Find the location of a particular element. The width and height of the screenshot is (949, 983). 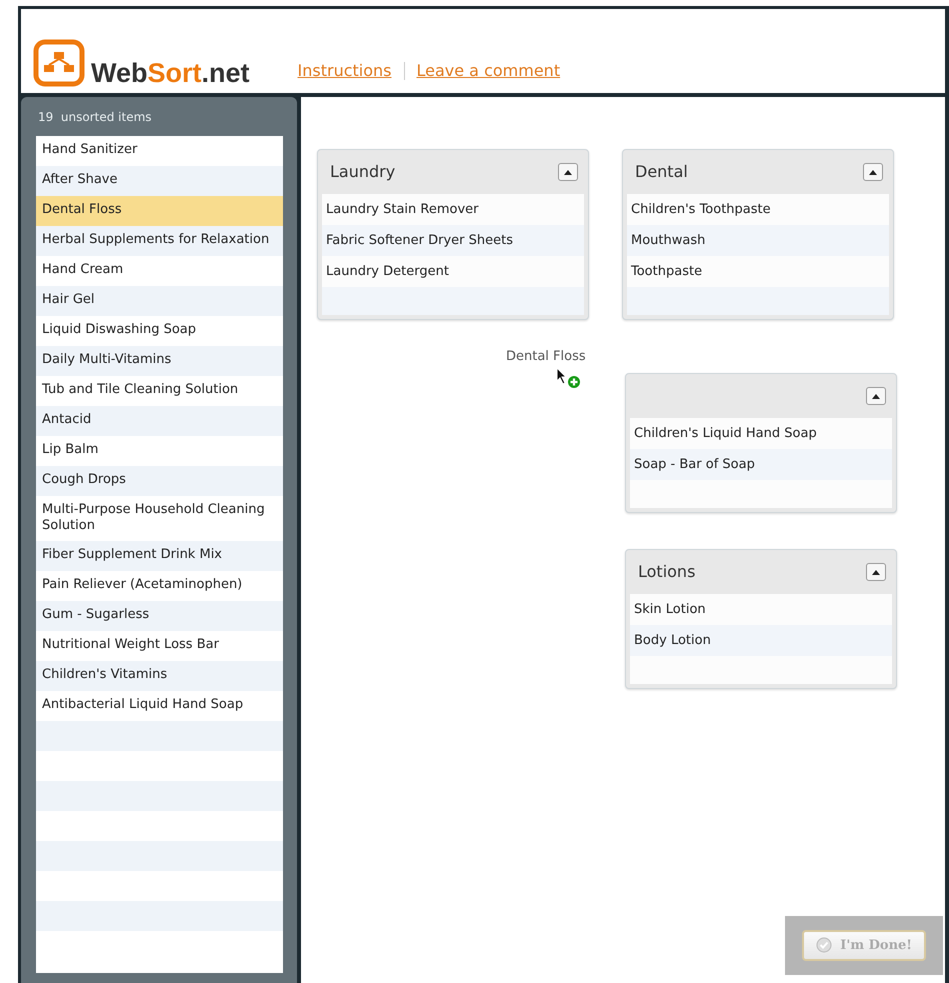

category-title: Laundry is located at coordinates (363, 172).